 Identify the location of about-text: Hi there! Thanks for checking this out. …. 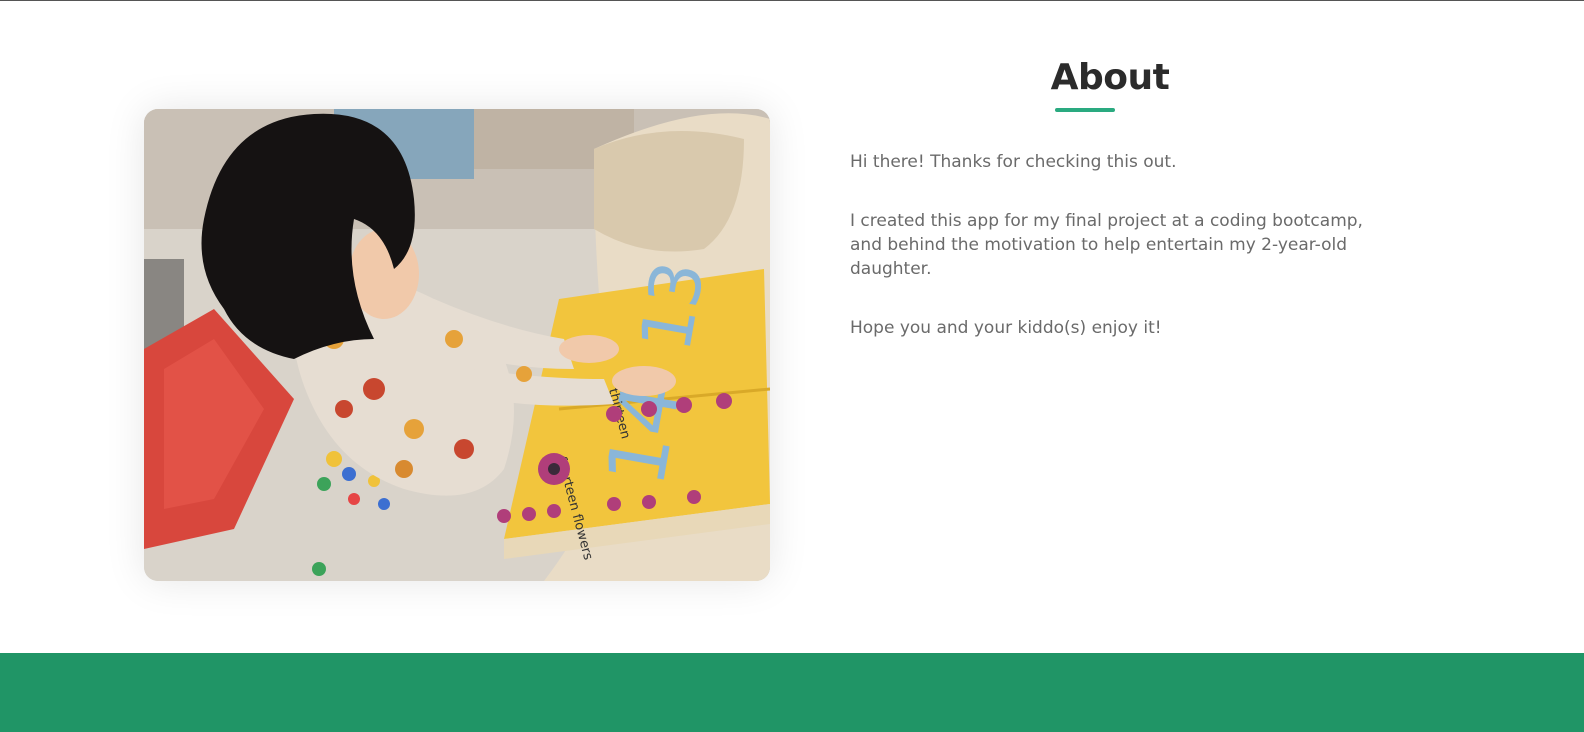
(1120, 262).